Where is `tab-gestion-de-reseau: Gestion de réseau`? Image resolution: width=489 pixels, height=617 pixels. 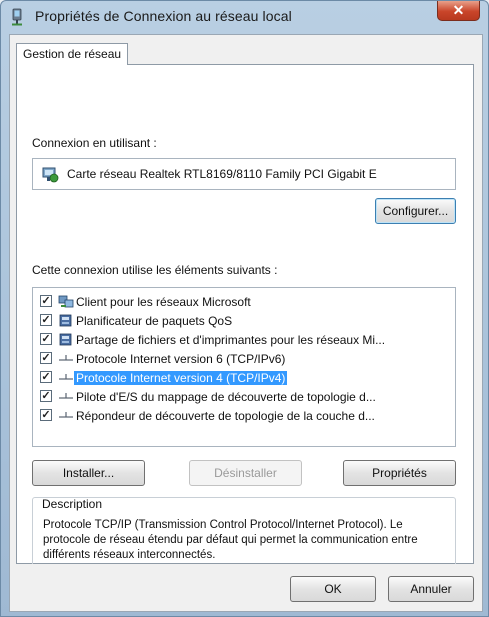
tab-gestion-de-reseau: Gestion de réseau is located at coordinates (72, 54).